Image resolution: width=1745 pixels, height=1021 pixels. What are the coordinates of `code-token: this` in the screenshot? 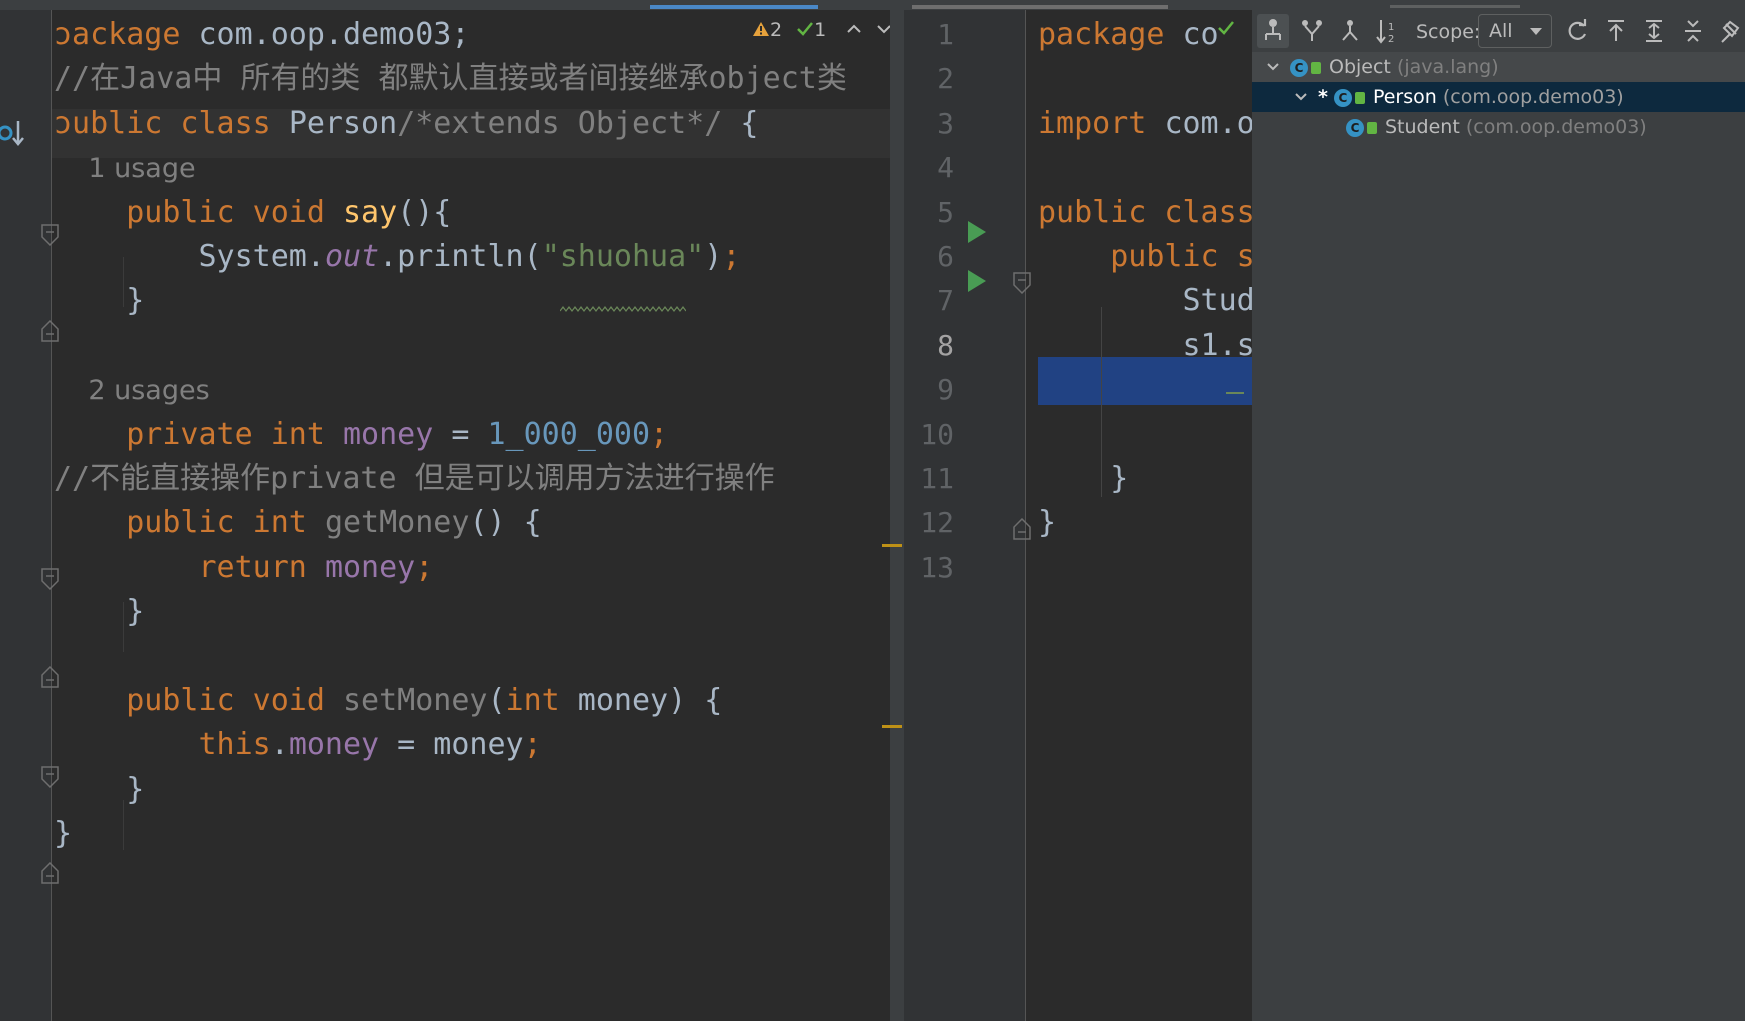 It's located at (162, 745).